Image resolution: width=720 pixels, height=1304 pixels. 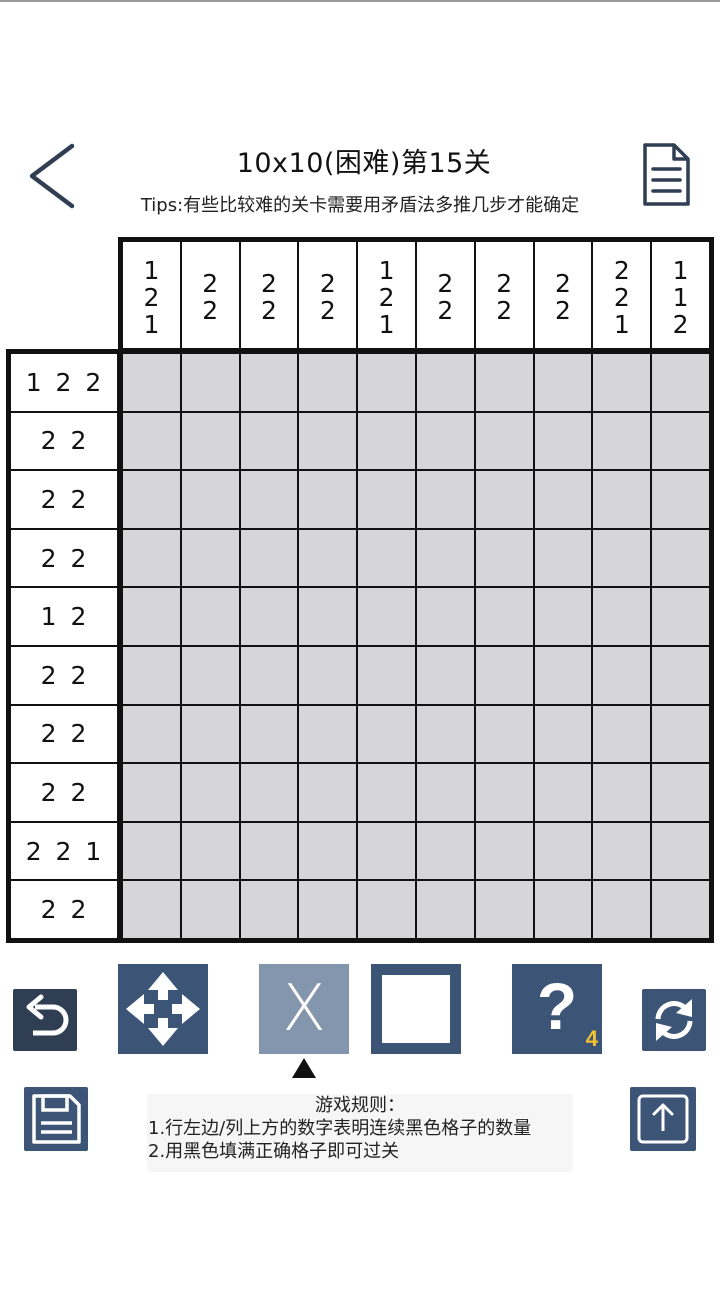 I want to click on move-tool-button, so click(x=163, y=1009).